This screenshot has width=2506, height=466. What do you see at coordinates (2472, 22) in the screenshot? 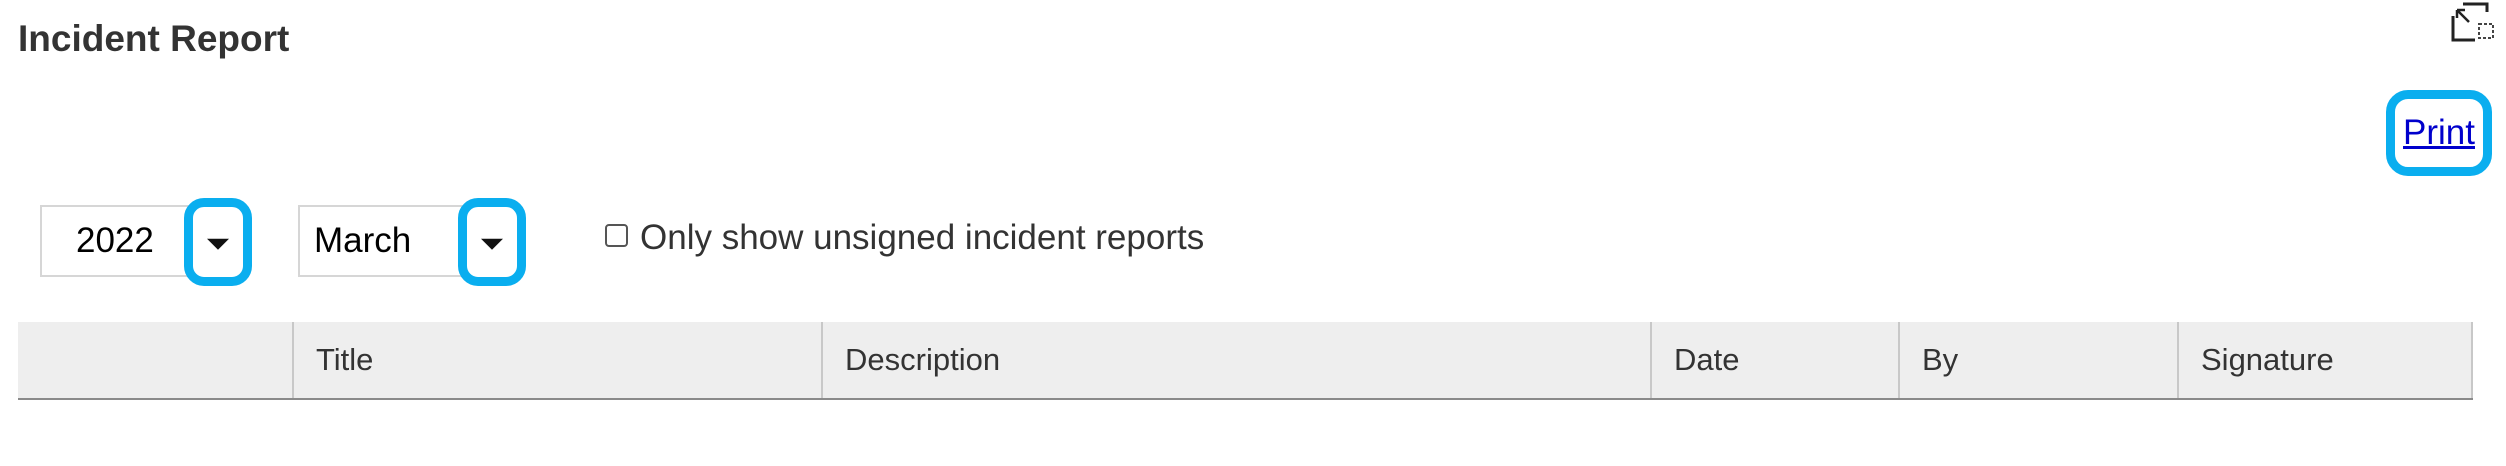
I see `expand-icon` at bounding box center [2472, 22].